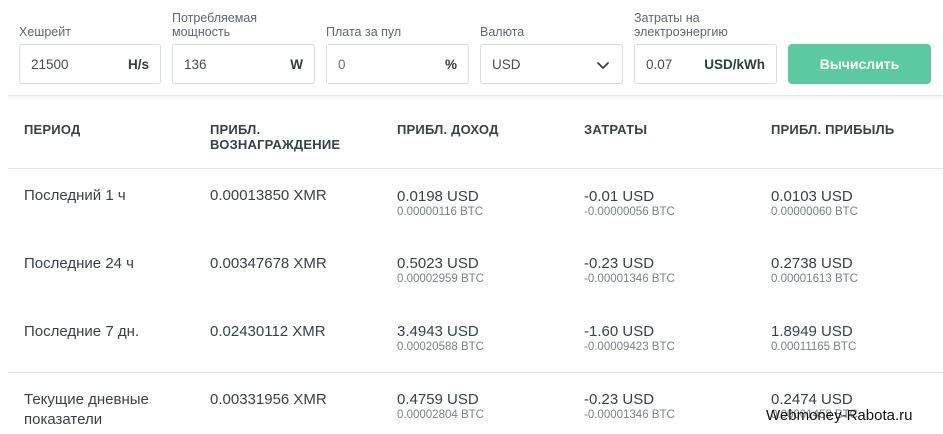  Describe the element at coordinates (629, 212) in the screenshot. I see `row-costs-btc: -0.00000056 BTC` at that location.